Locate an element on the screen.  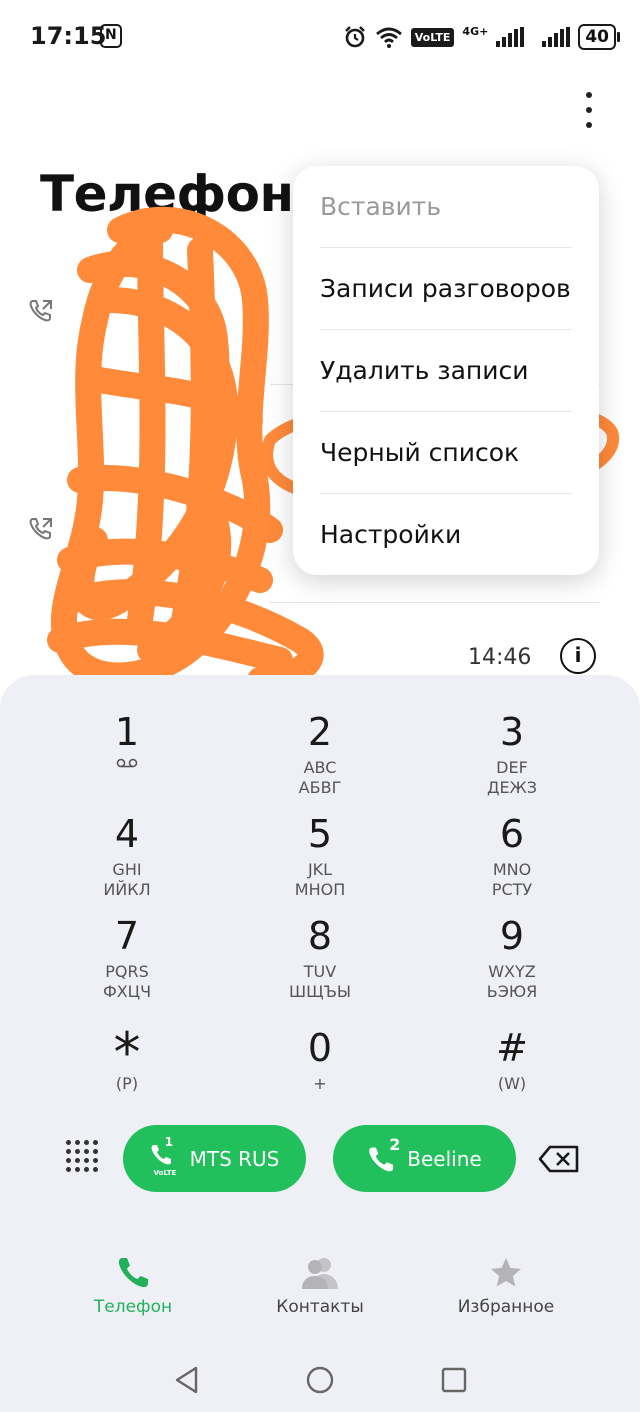
status-time: 17:15 is located at coordinates (68, 36).